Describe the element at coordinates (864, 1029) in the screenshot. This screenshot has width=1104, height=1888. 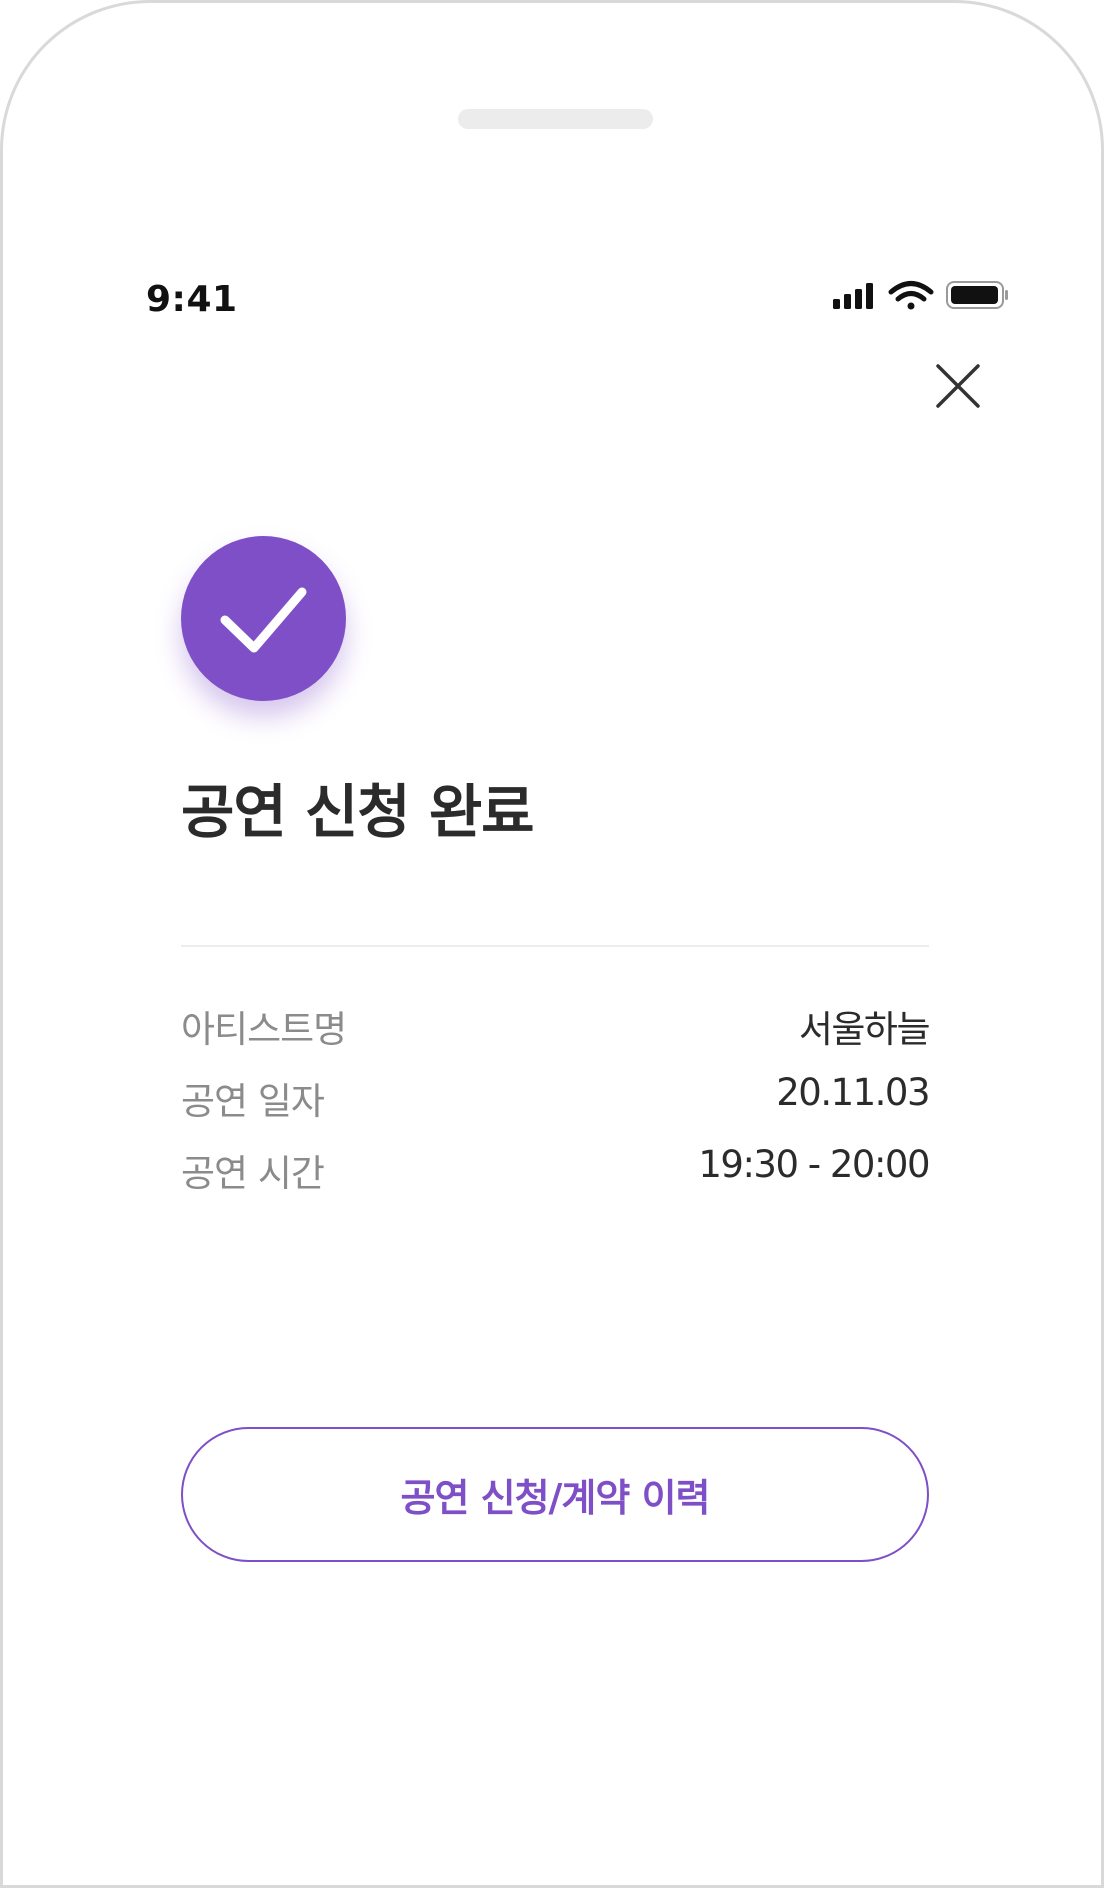
I see `detail-value: 서울하늘` at that location.